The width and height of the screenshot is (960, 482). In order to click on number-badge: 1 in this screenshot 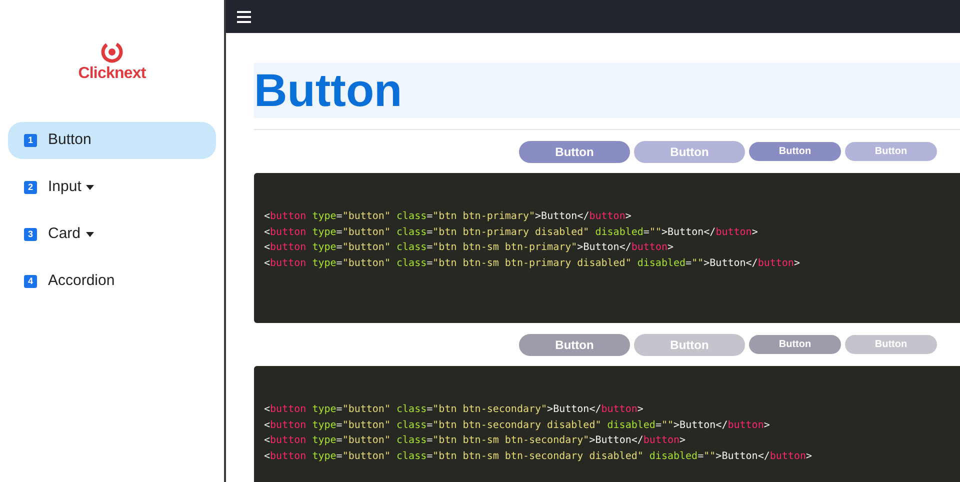, I will do `click(30, 140)`.